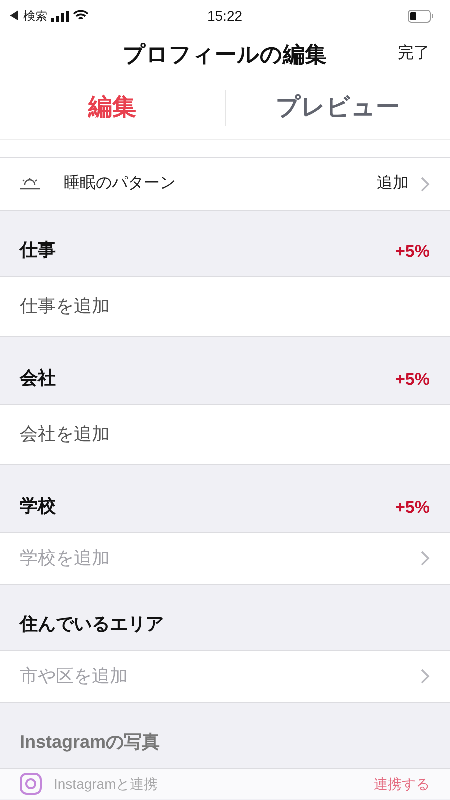  Describe the element at coordinates (38, 378) in the screenshot. I see `section-title: 会社` at that location.